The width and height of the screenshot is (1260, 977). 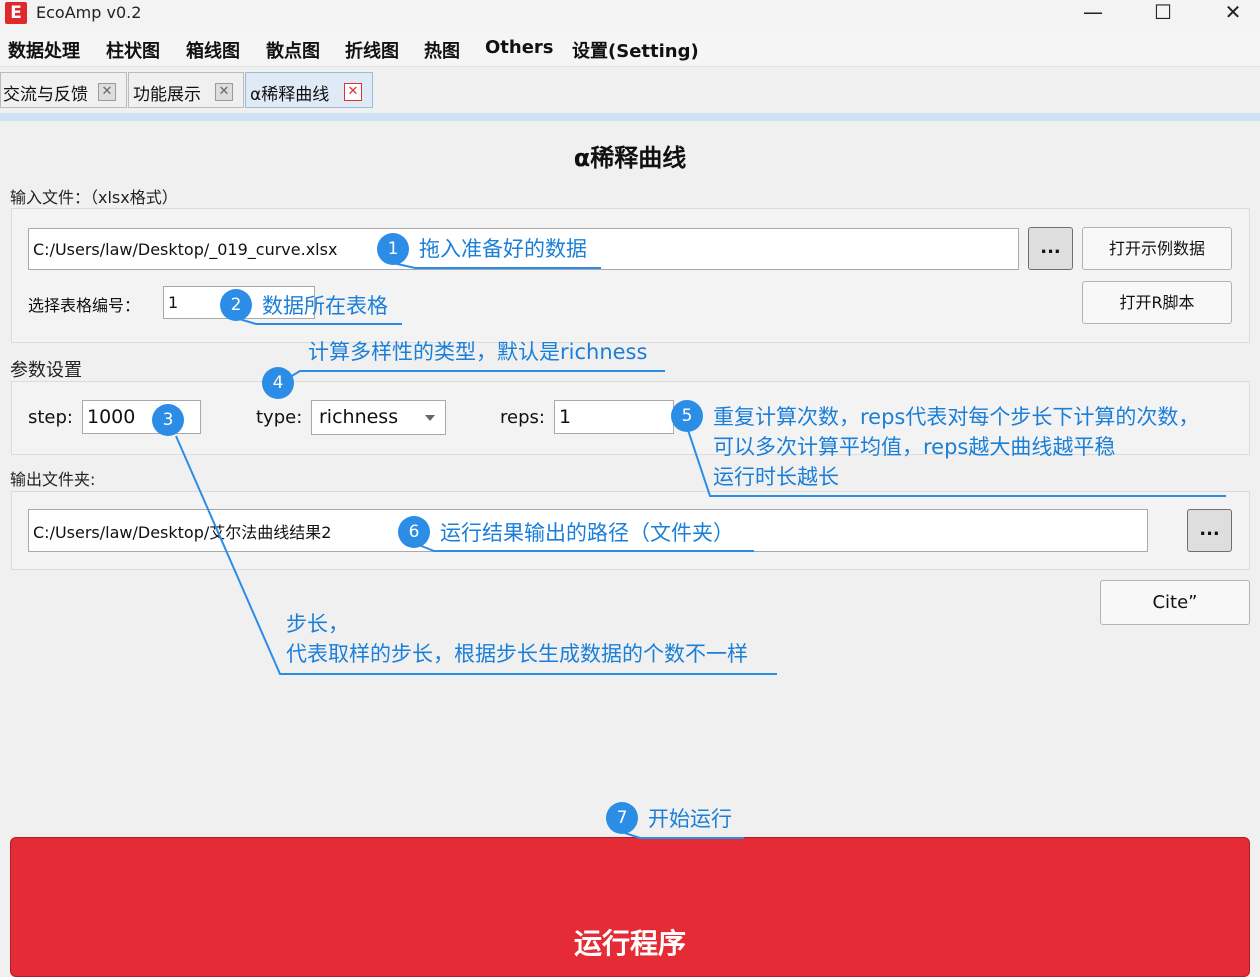 I want to click on tab-content-strip, so click(x=630, y=117).